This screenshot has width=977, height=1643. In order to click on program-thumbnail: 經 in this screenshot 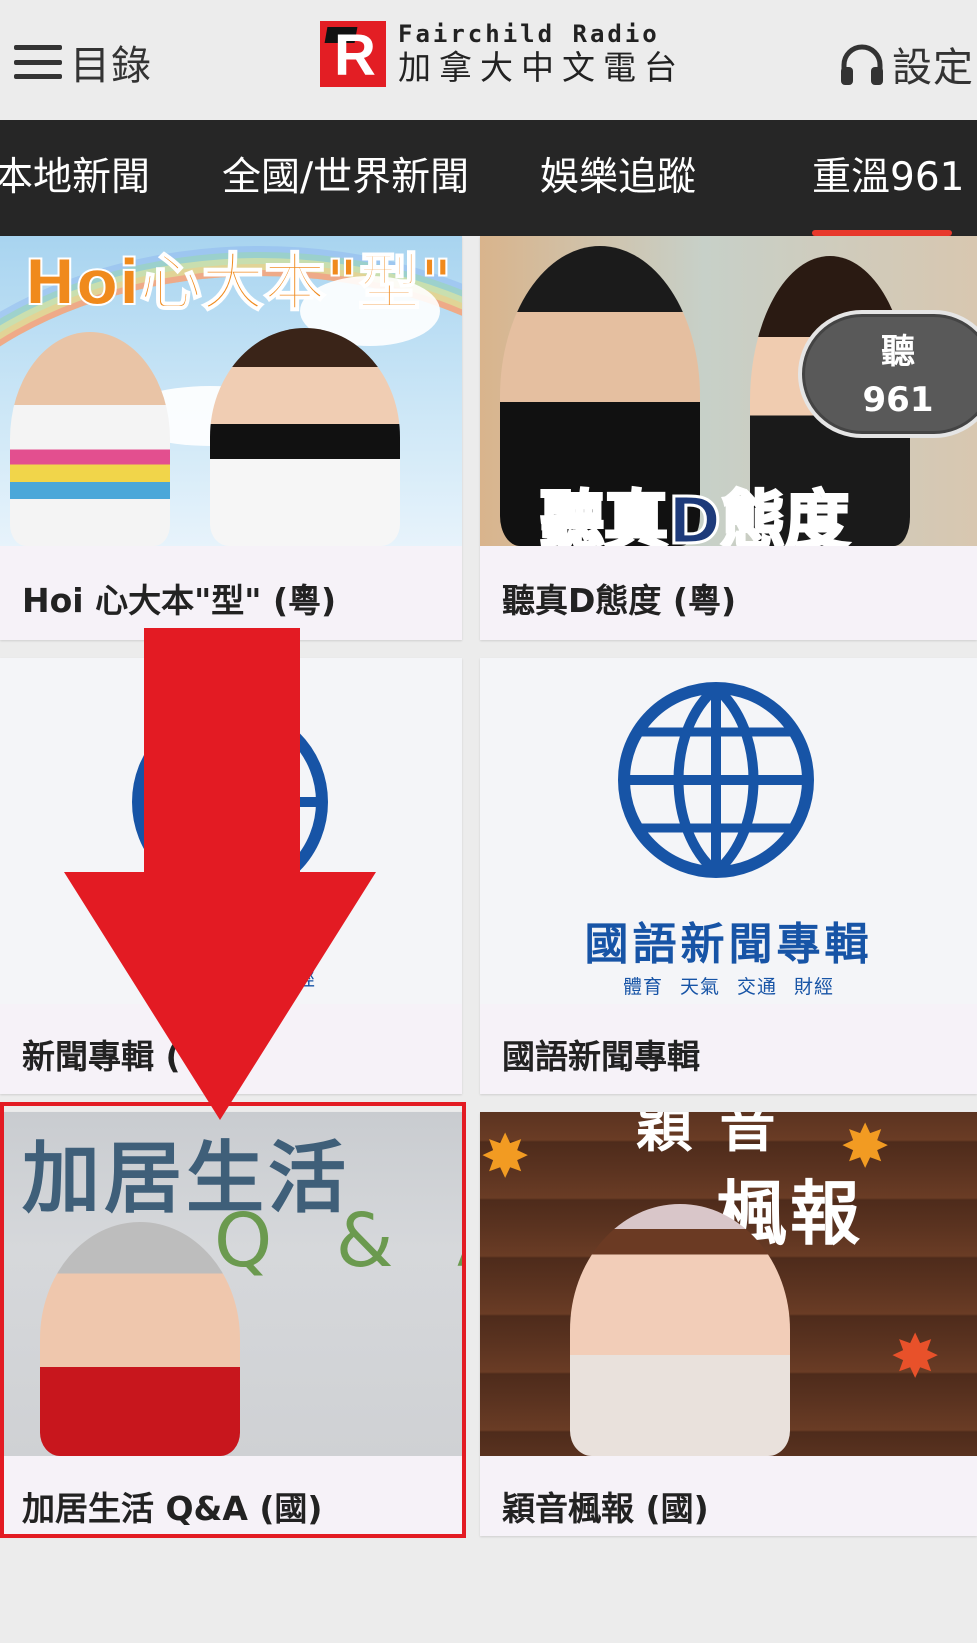, I will do `click(231, 831)`.